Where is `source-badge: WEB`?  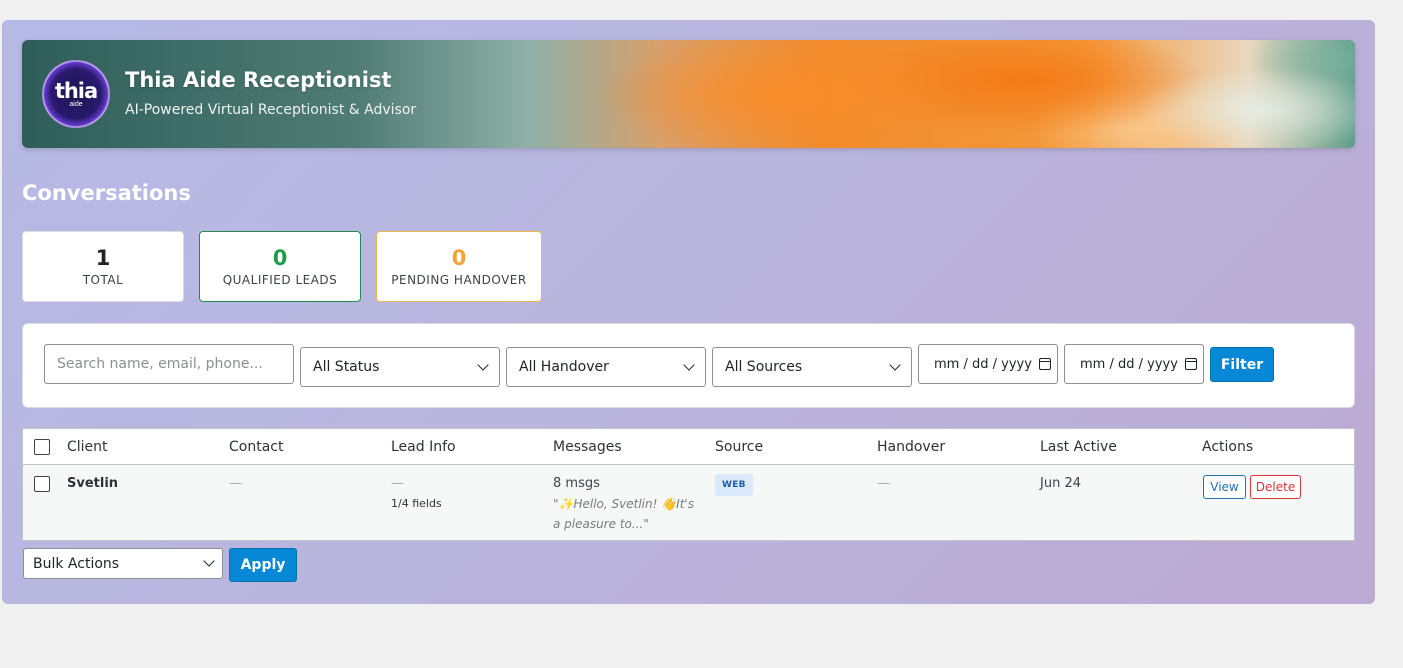 source-badge: WEB is located at coordinates (734, 485).